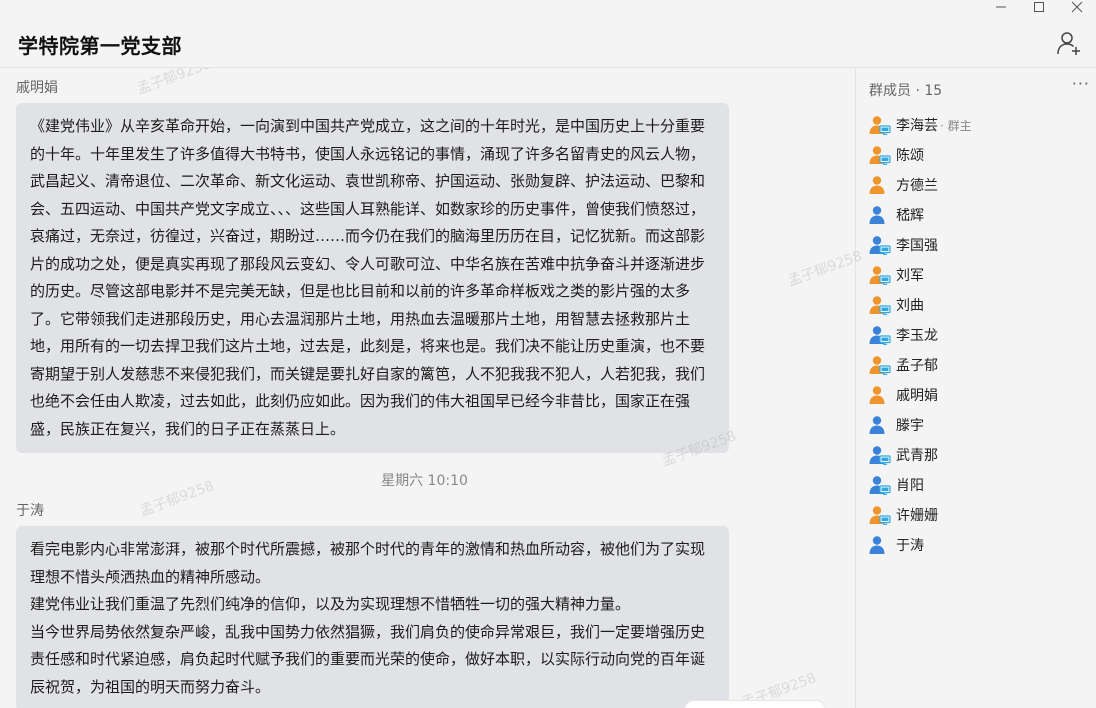 The width and height of the screenshot is (1096, 708). I want to click on member-count: 群成员 · 15, so click(906, 91).